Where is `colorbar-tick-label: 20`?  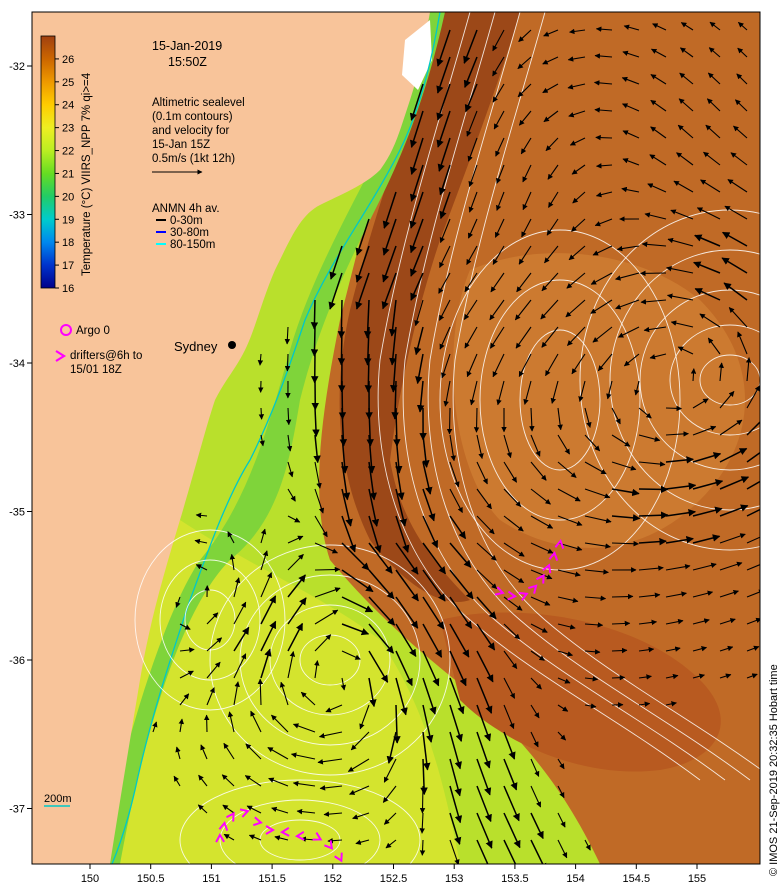
colorbar-tick-label: 20 is located at coordinates (68, 197).